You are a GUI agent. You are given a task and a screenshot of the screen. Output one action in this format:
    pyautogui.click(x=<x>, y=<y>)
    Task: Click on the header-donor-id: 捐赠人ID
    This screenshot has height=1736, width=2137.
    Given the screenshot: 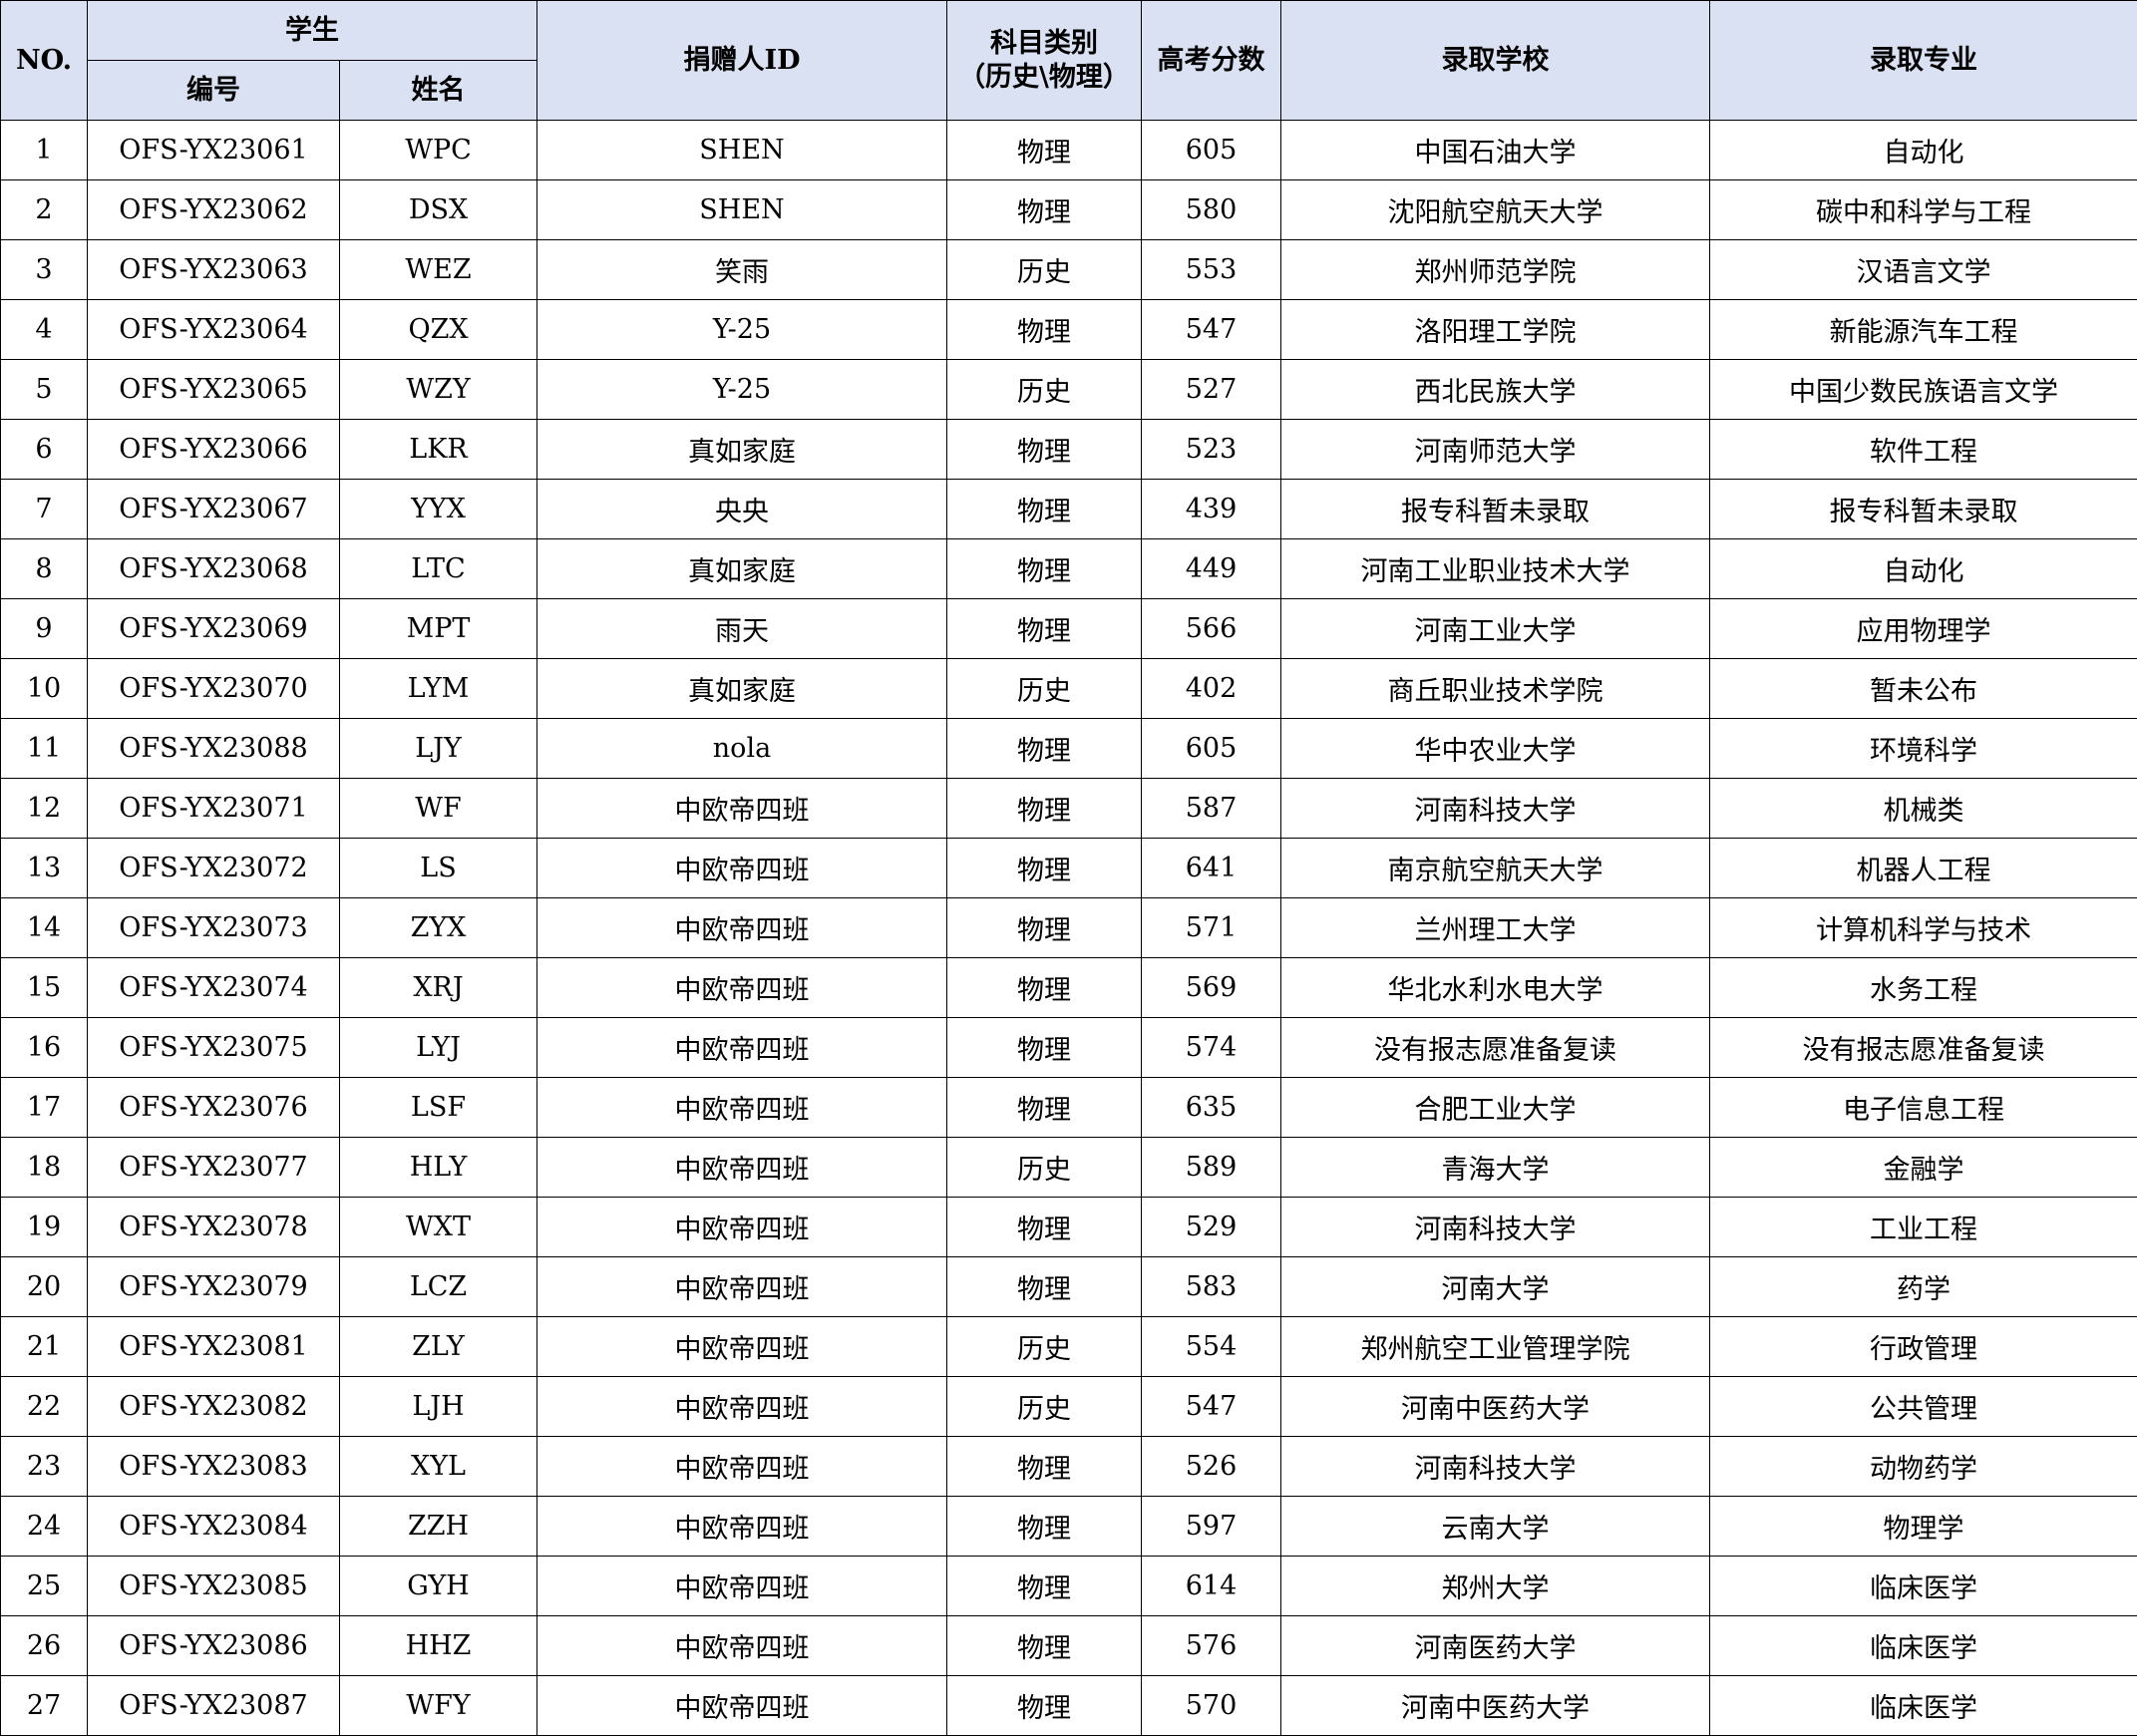 What is the action you would take?
    pyautogui.click(x=741, y=60)
    